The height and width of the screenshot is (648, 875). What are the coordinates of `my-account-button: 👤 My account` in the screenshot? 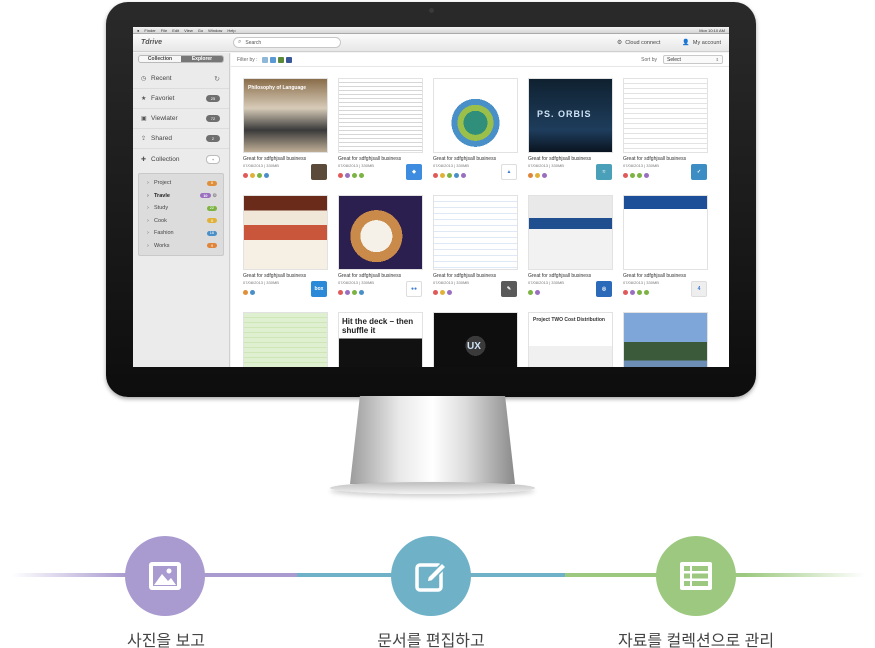 It's located at (701, 43).